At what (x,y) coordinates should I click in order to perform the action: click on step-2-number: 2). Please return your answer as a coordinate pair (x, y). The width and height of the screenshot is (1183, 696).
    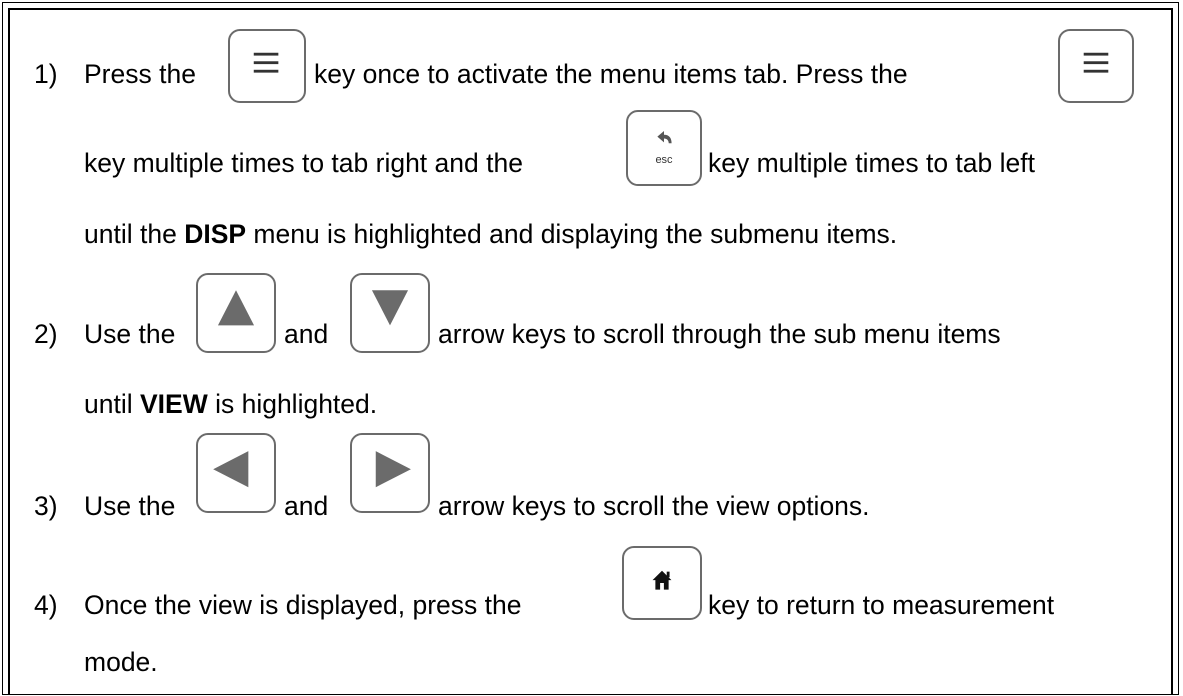
    Looking at the image, I should click on (46, 334).